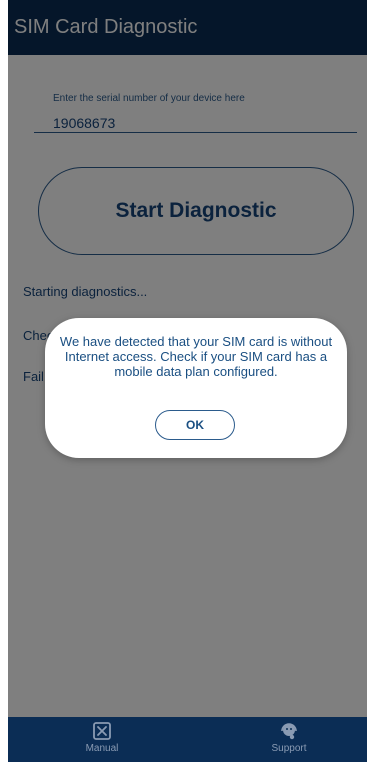 This screenshot has height=762, width=375. Describe the element at coordinates (289, 731) in the screenshot. I see `support-headset-icon` at that location.